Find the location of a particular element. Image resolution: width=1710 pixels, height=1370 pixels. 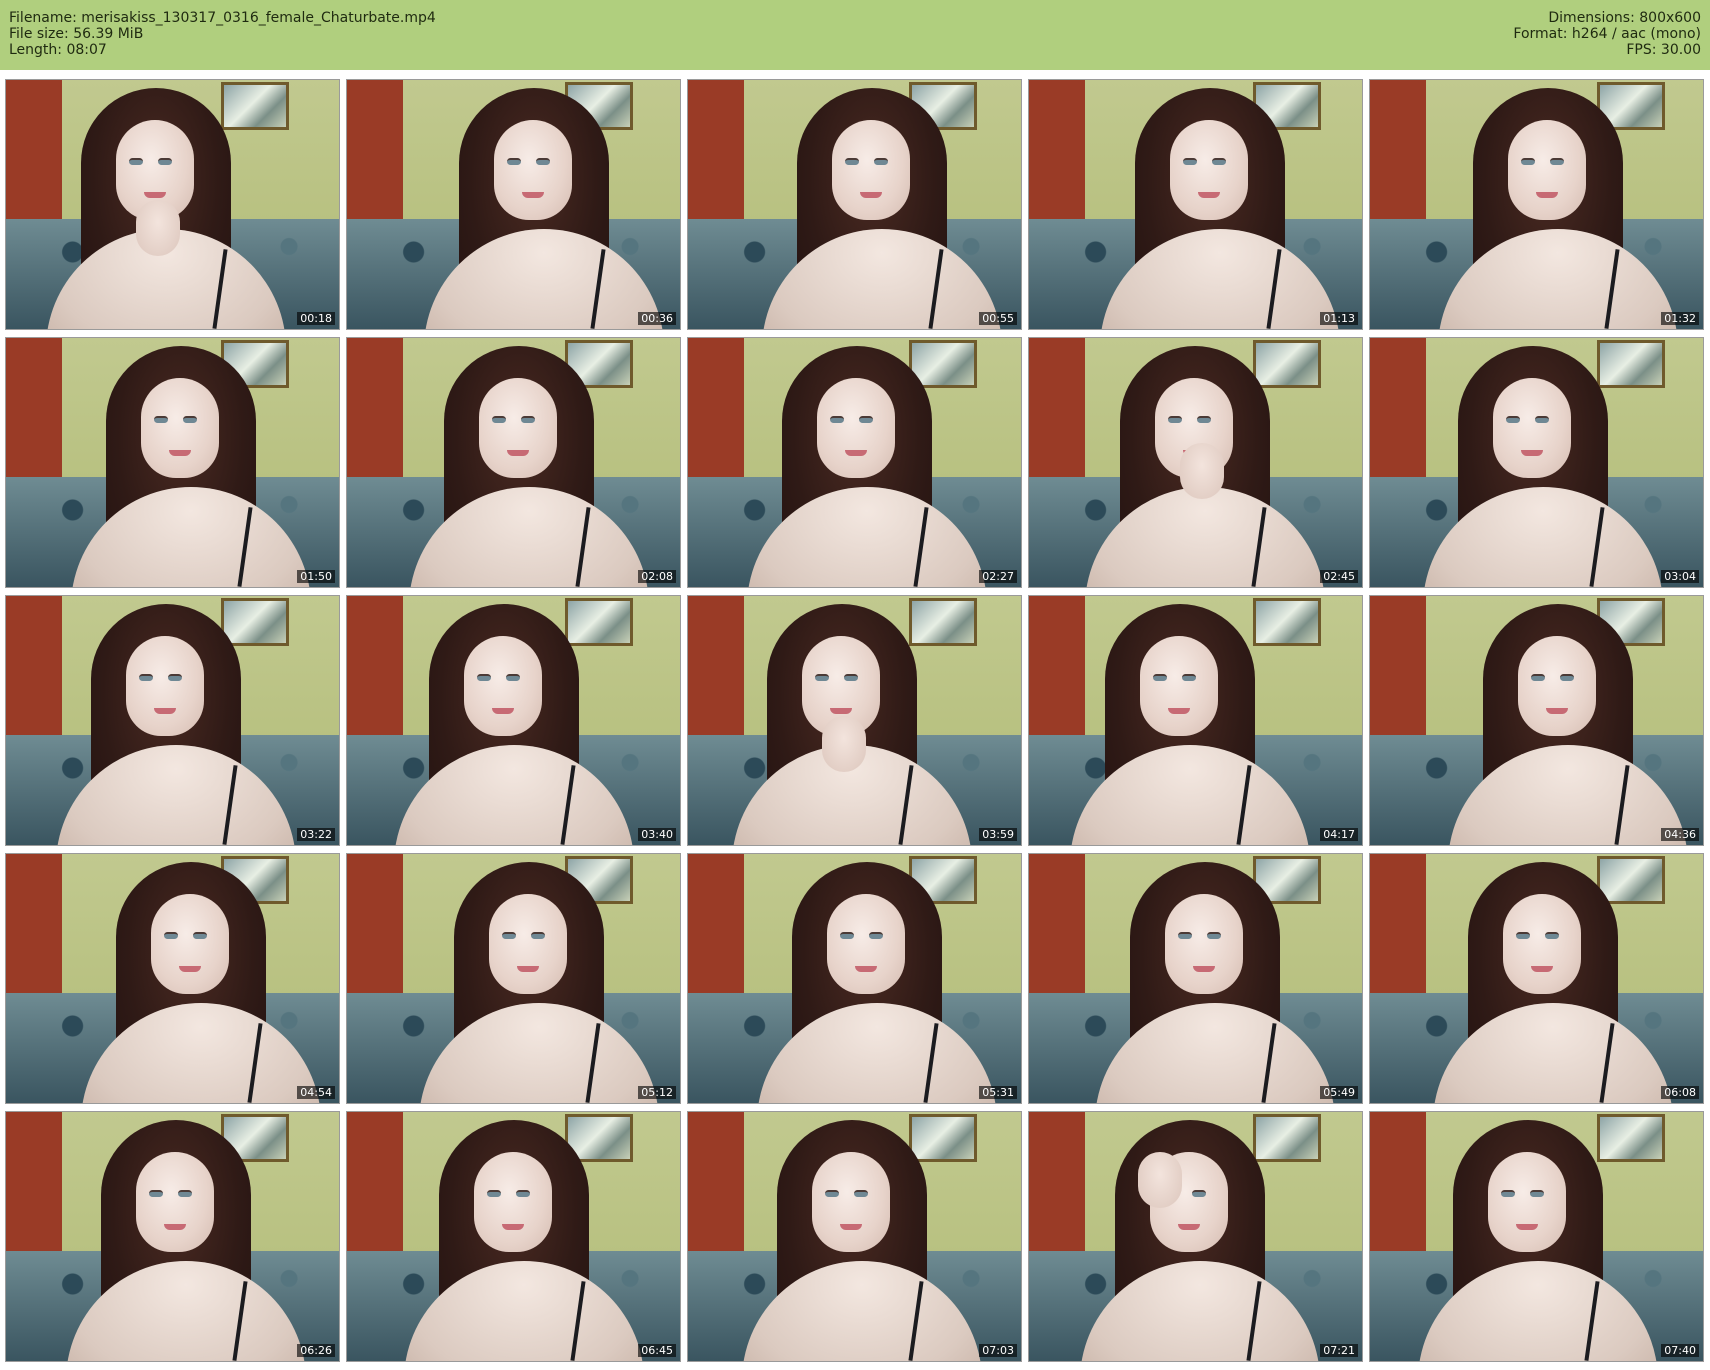

video-thumbnail: 07:21 is located at coordinates (1195, 1236).